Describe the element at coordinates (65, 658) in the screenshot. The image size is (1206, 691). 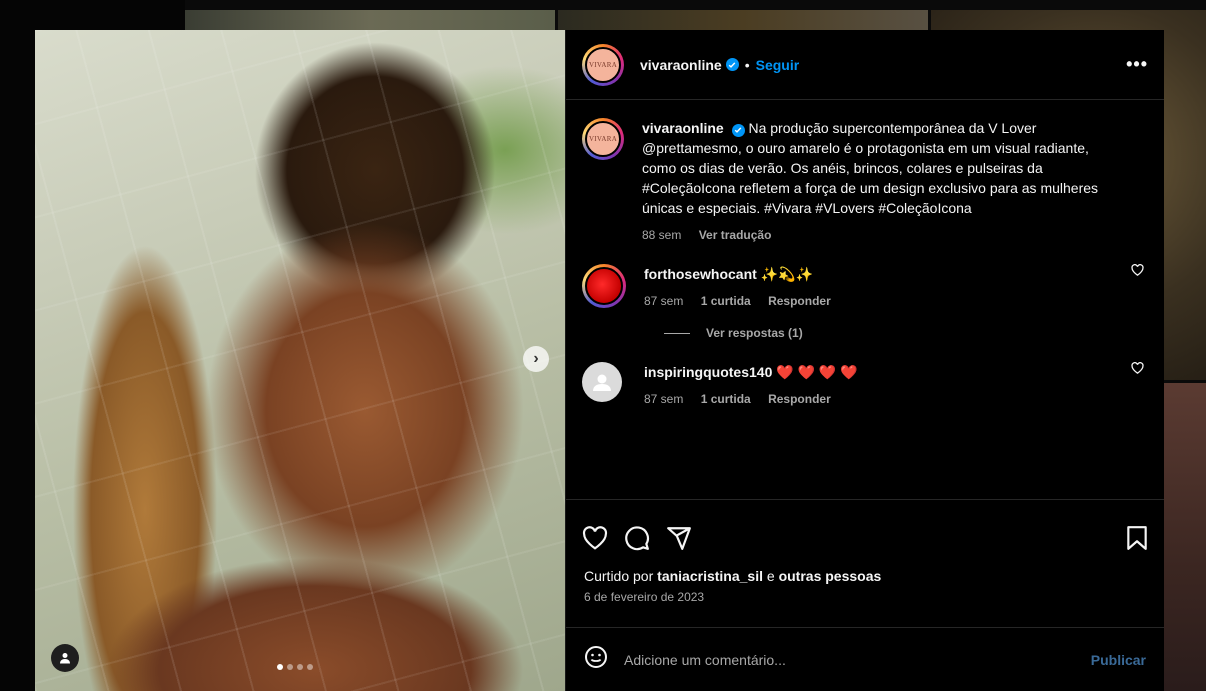
I see `user-tag-icon` at that location.